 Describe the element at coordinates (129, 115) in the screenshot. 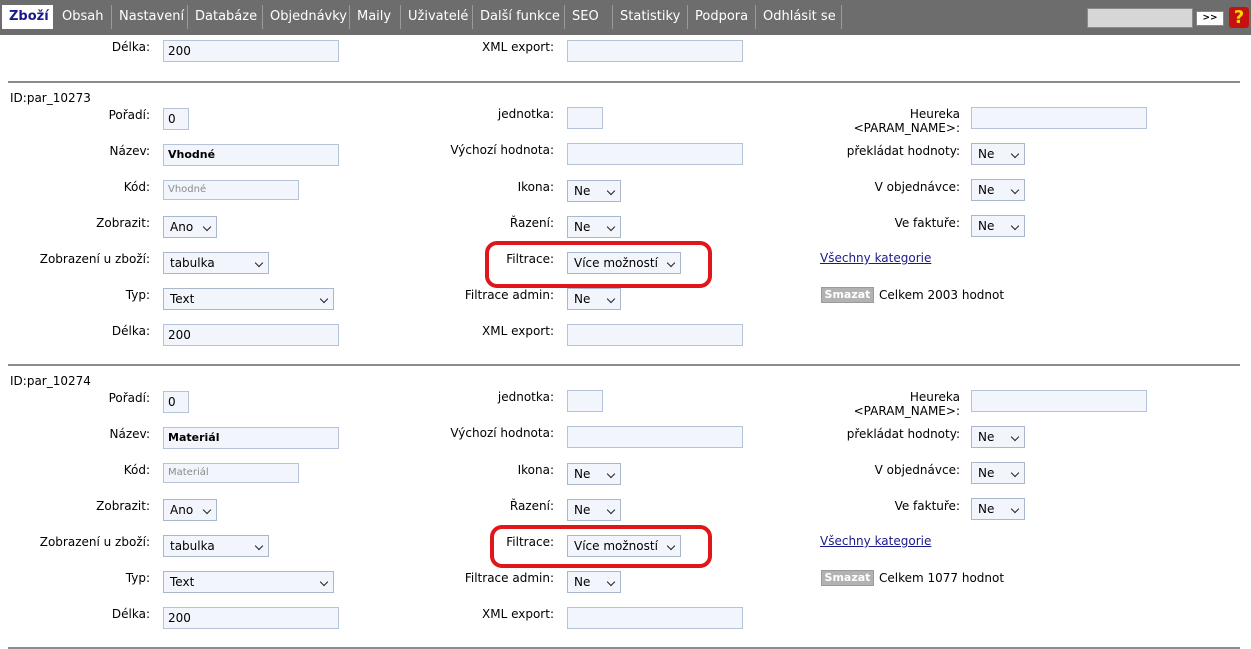

I see `poradi-label: Pořadí:` at that location.